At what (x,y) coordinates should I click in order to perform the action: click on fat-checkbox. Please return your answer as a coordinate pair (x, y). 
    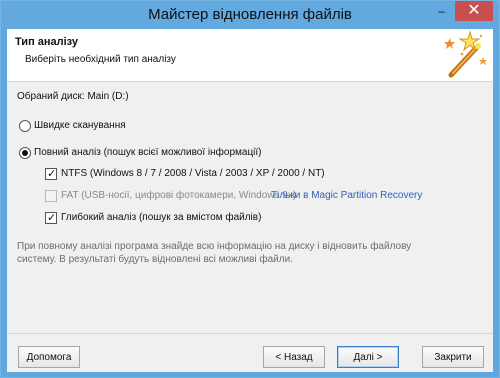
    Looking at the image, I should click on (51, 196).